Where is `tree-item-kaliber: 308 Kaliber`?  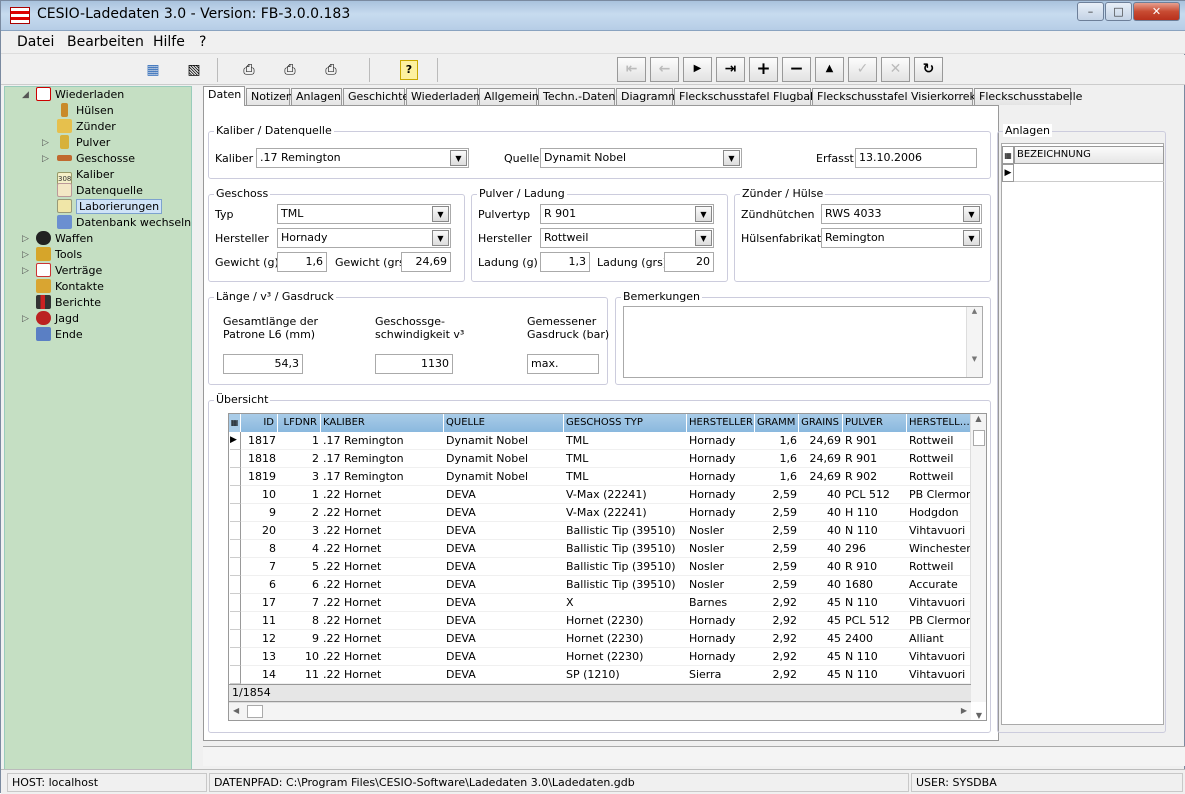 tree-item-kaliber: 308 Kaliber is located at coordinates (85, 176).